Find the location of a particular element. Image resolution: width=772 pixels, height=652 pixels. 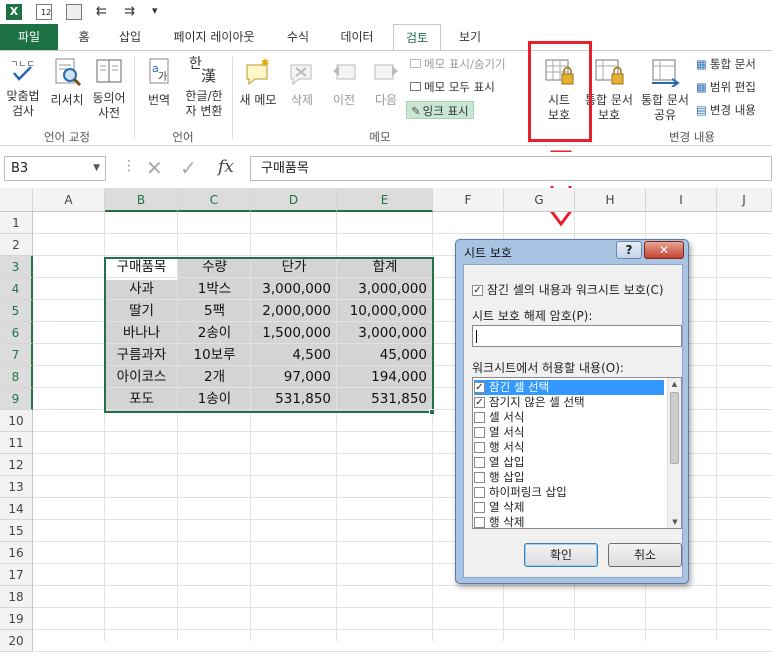

permission-option: 행 서식 is located at coordinates (569, 447).